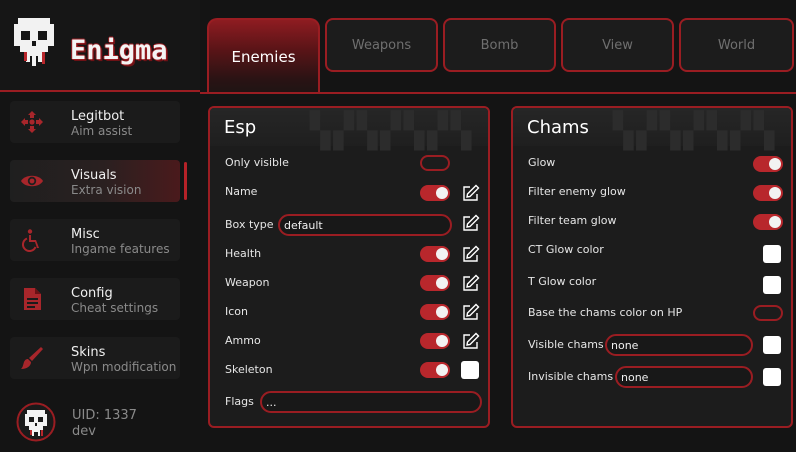 This screenshot has height=452, width=796. What do you see at coordinates (365, 225) in the screenshot?
I see `box-type-select: default` at bounding box center [365, 225].